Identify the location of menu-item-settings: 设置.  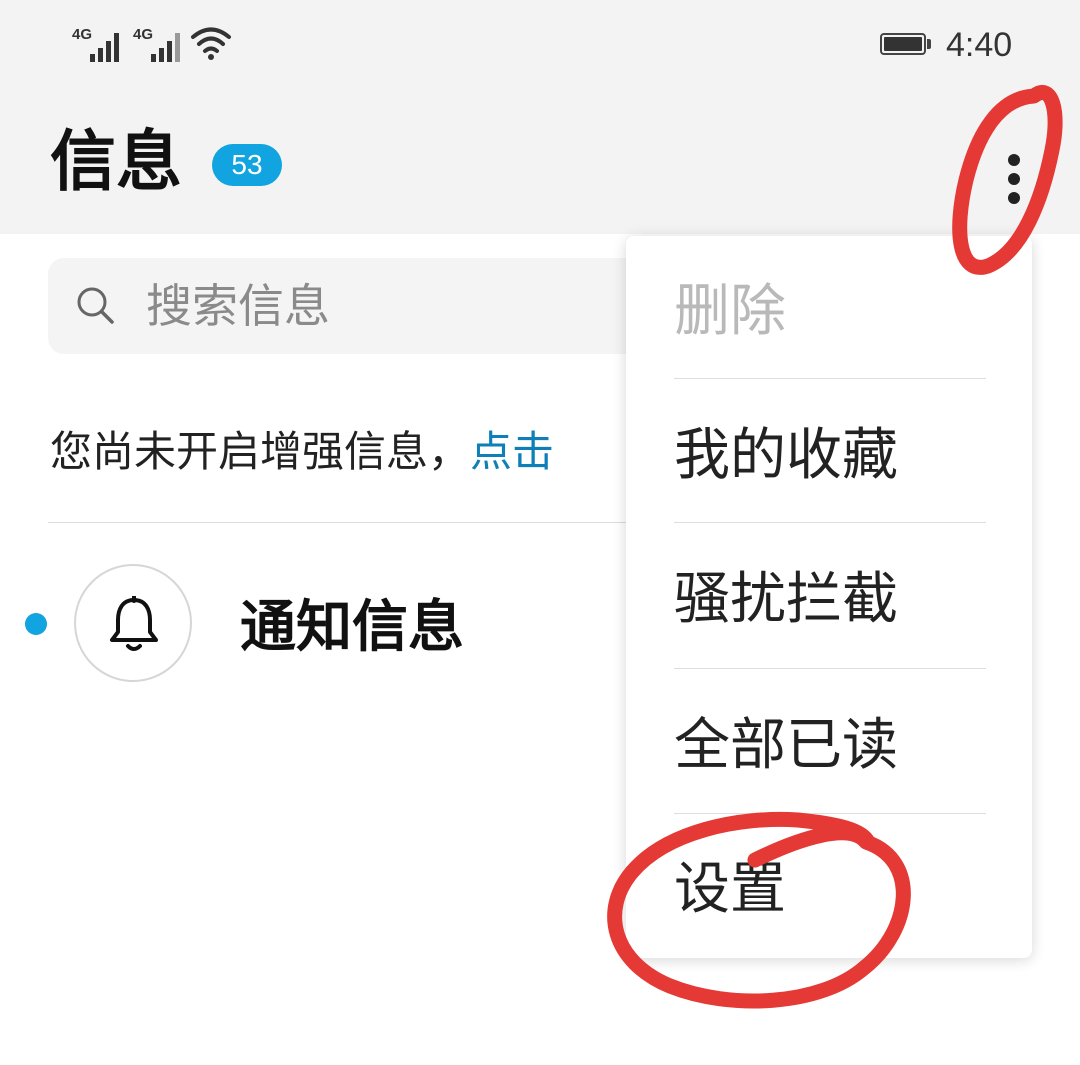
(830, 890).